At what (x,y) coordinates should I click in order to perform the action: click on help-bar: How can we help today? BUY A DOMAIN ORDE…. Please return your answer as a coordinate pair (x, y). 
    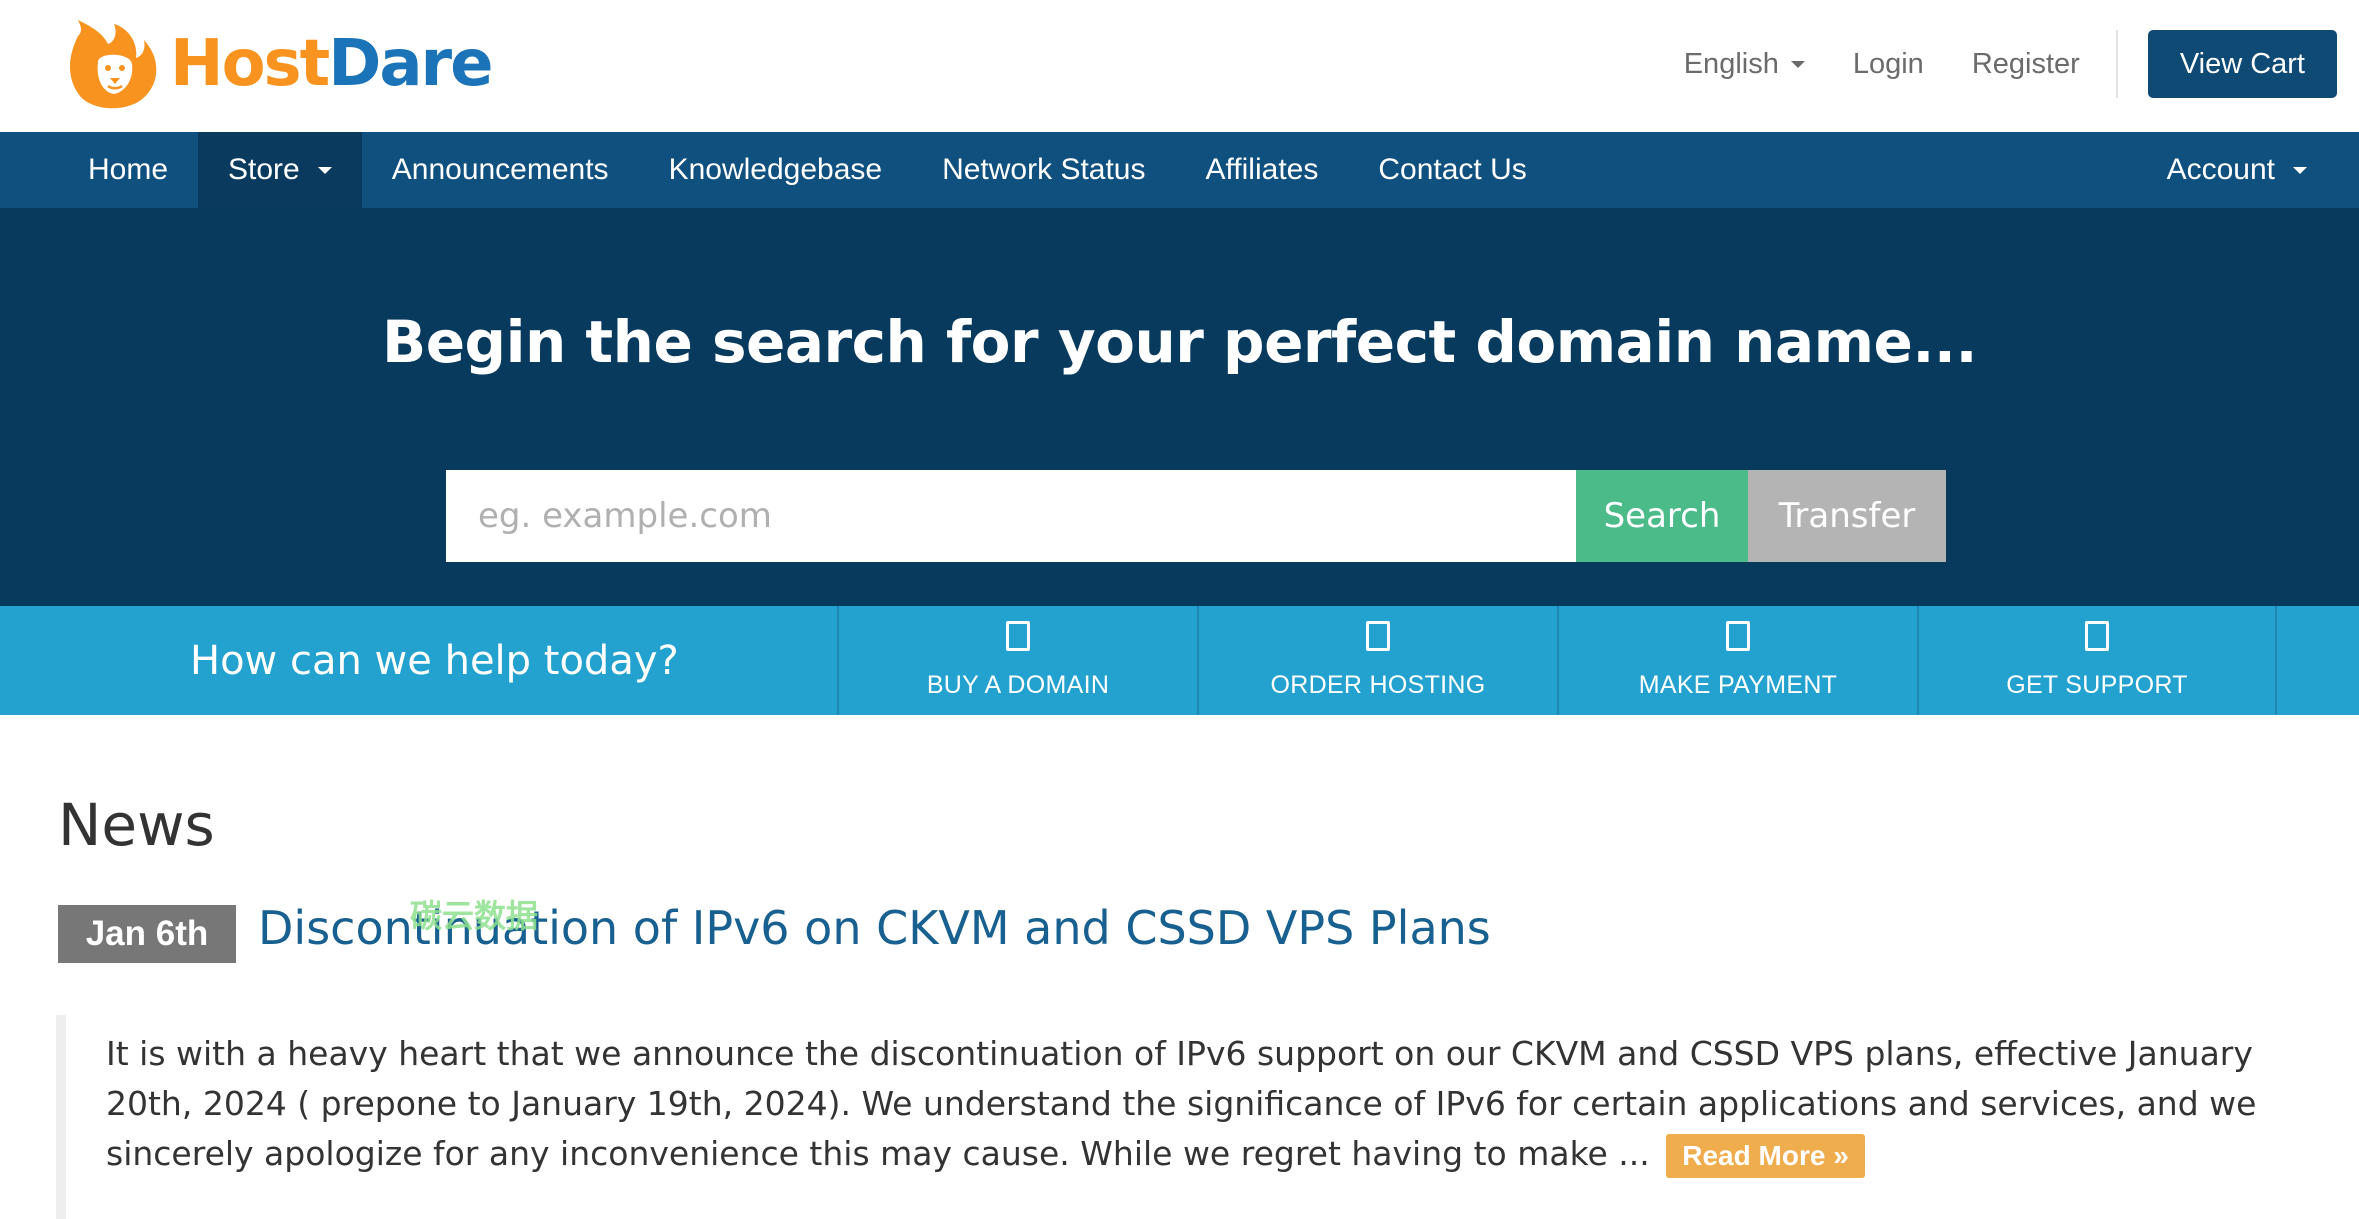
    Looking at the image, I should click on (1179, 660).